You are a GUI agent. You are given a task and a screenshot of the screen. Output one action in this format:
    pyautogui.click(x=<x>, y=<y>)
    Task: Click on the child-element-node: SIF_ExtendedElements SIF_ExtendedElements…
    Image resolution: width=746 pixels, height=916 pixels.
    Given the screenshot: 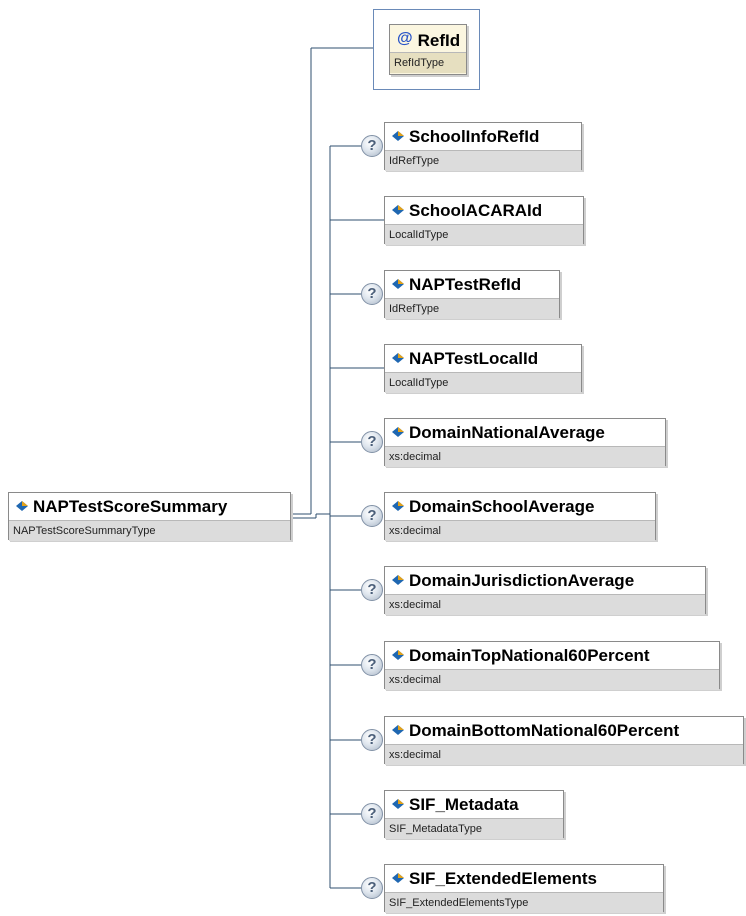 What is the action you would take?
    pyautogui.click(x=524, y=888)
    